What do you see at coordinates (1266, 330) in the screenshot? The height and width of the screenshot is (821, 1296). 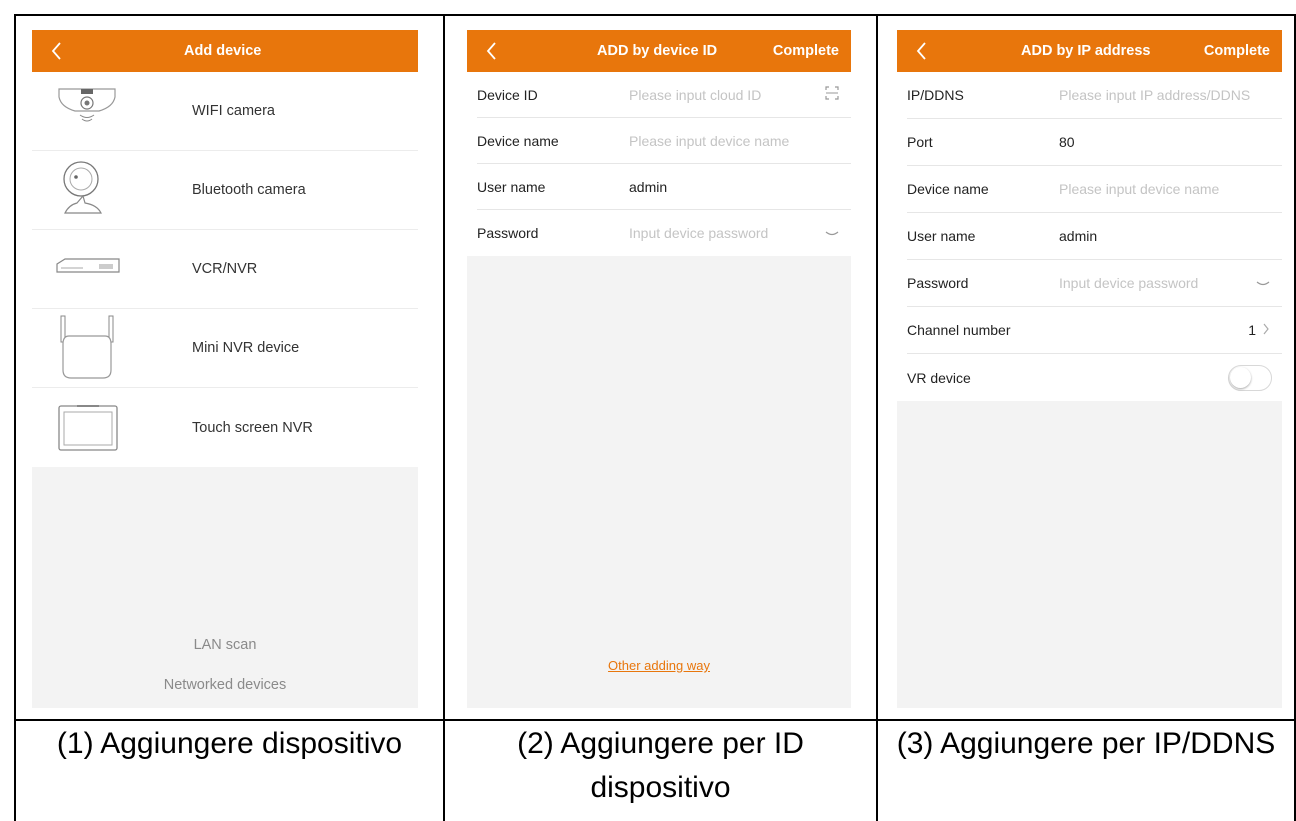 I see `chevron-right-icon` at bounding box center [1266, 330].